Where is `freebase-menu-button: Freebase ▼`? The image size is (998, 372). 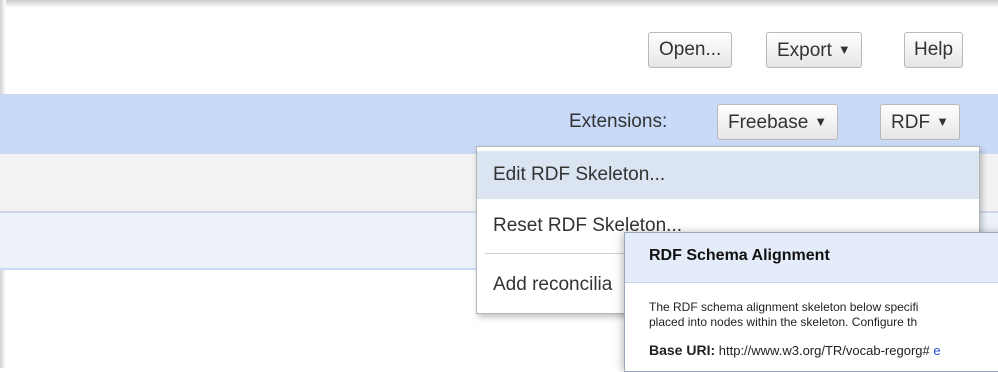
freebase-menu-button: Freebase ▼ is located at coordinates (778, 122).